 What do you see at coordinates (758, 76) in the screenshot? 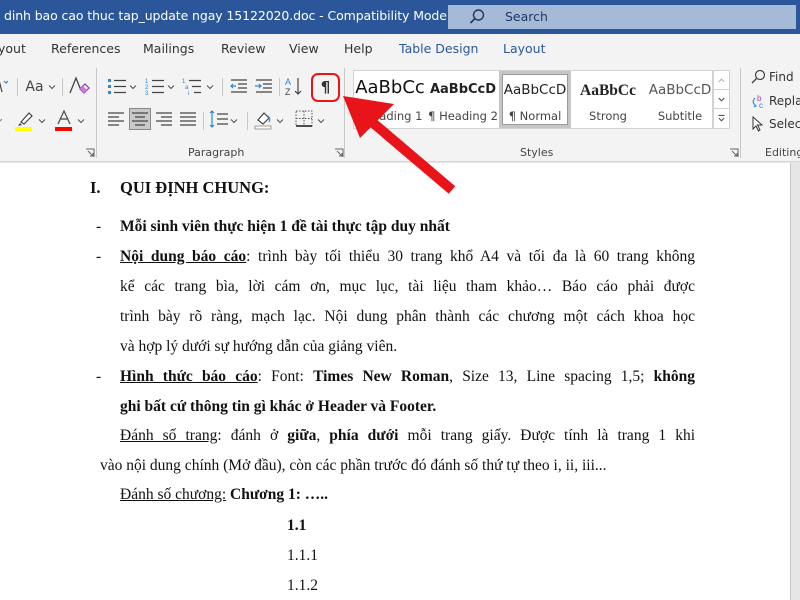
I see `search-icon` at bounding box center [758, 76].